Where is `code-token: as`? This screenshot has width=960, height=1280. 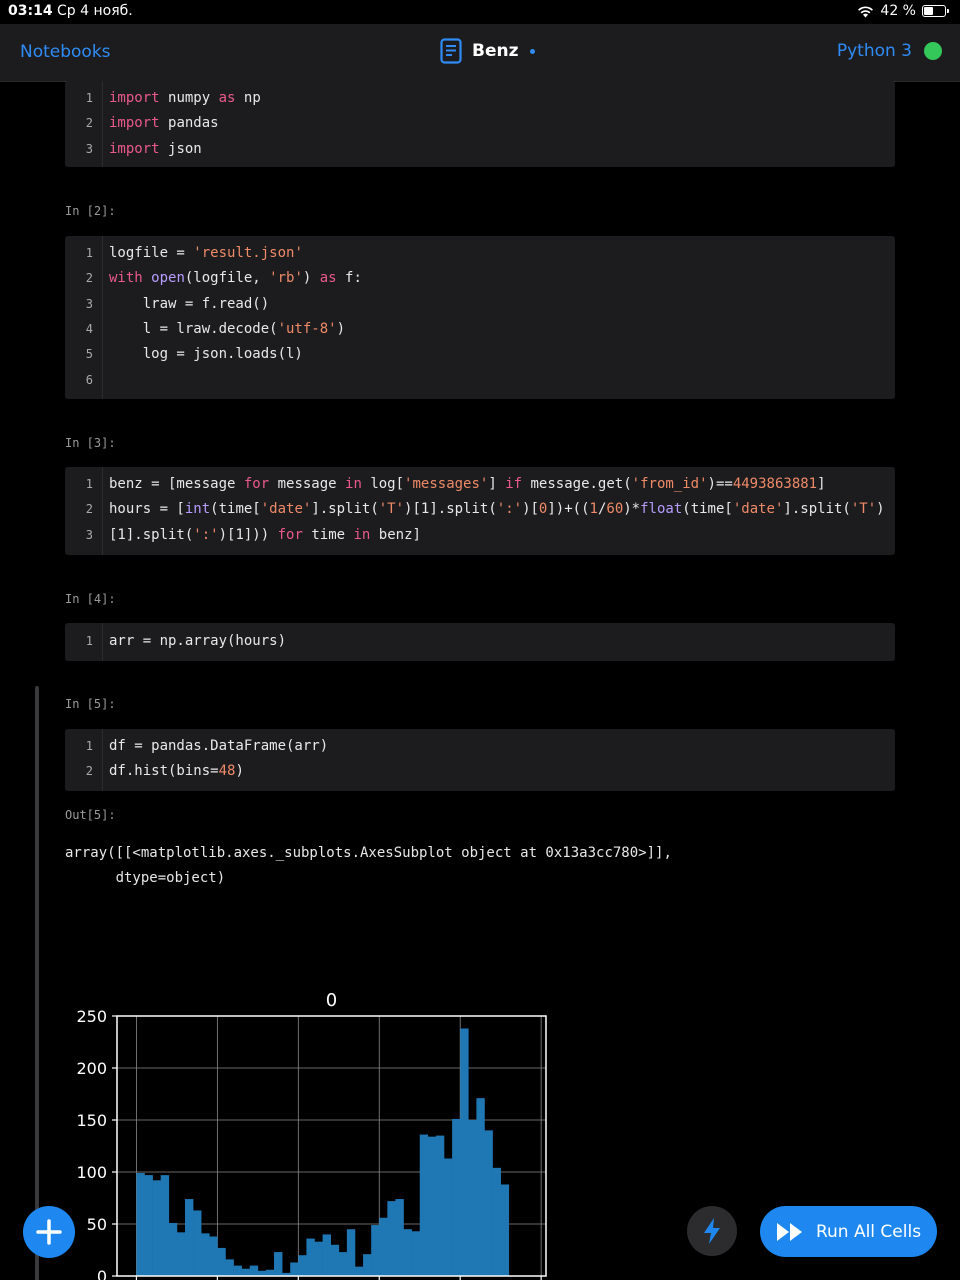 code-token: as is located at coordinates (227, 98).